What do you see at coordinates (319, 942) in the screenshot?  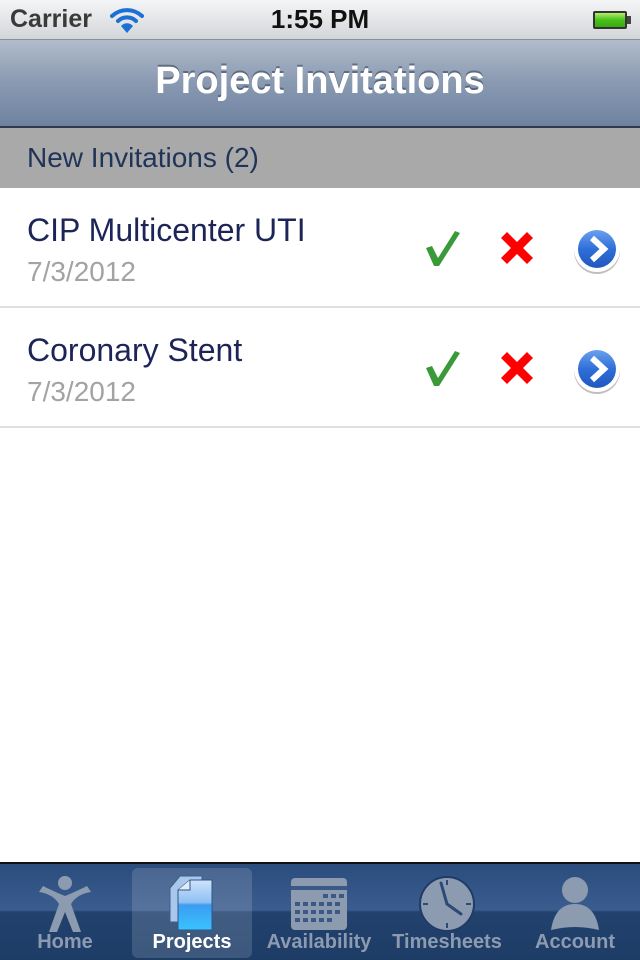 I see `tab-label: Availability` at bounding box center [319, 942].